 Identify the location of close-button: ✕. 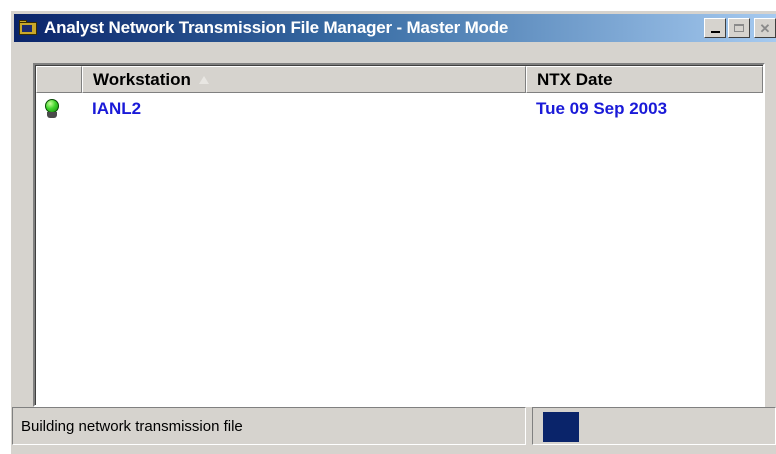
(765, 28).